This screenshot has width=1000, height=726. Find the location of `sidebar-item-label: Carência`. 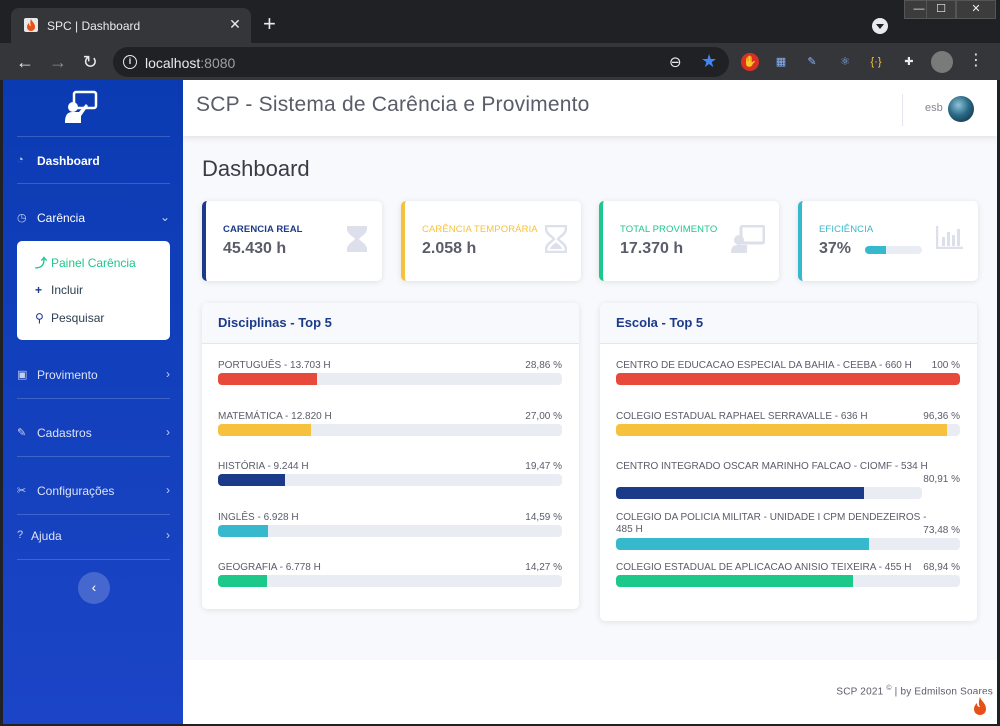

sidebar-item-label: Carência is located at coordinates (61, 218).